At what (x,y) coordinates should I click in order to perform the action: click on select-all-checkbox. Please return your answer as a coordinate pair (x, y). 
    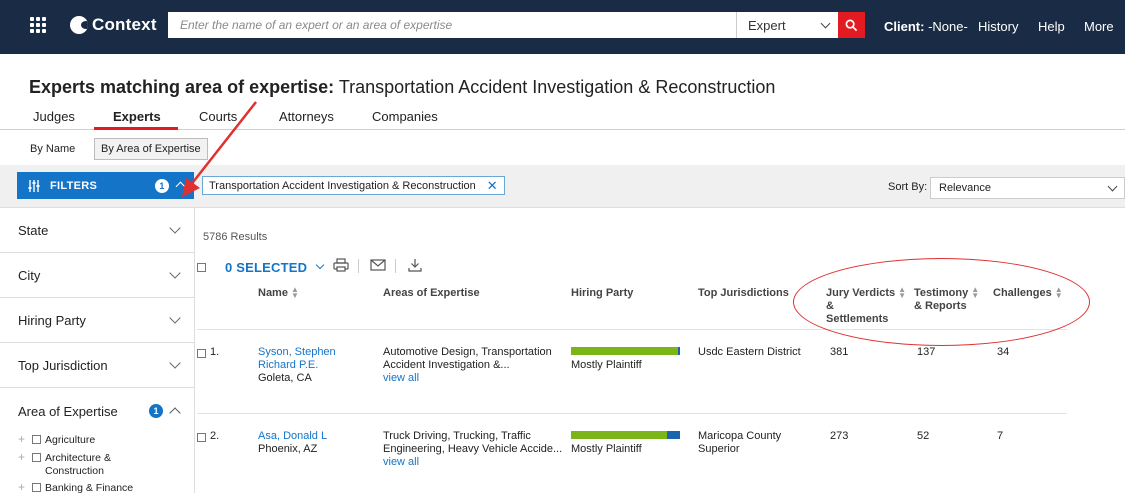
    Looking at the image, I should click on (201, 267).